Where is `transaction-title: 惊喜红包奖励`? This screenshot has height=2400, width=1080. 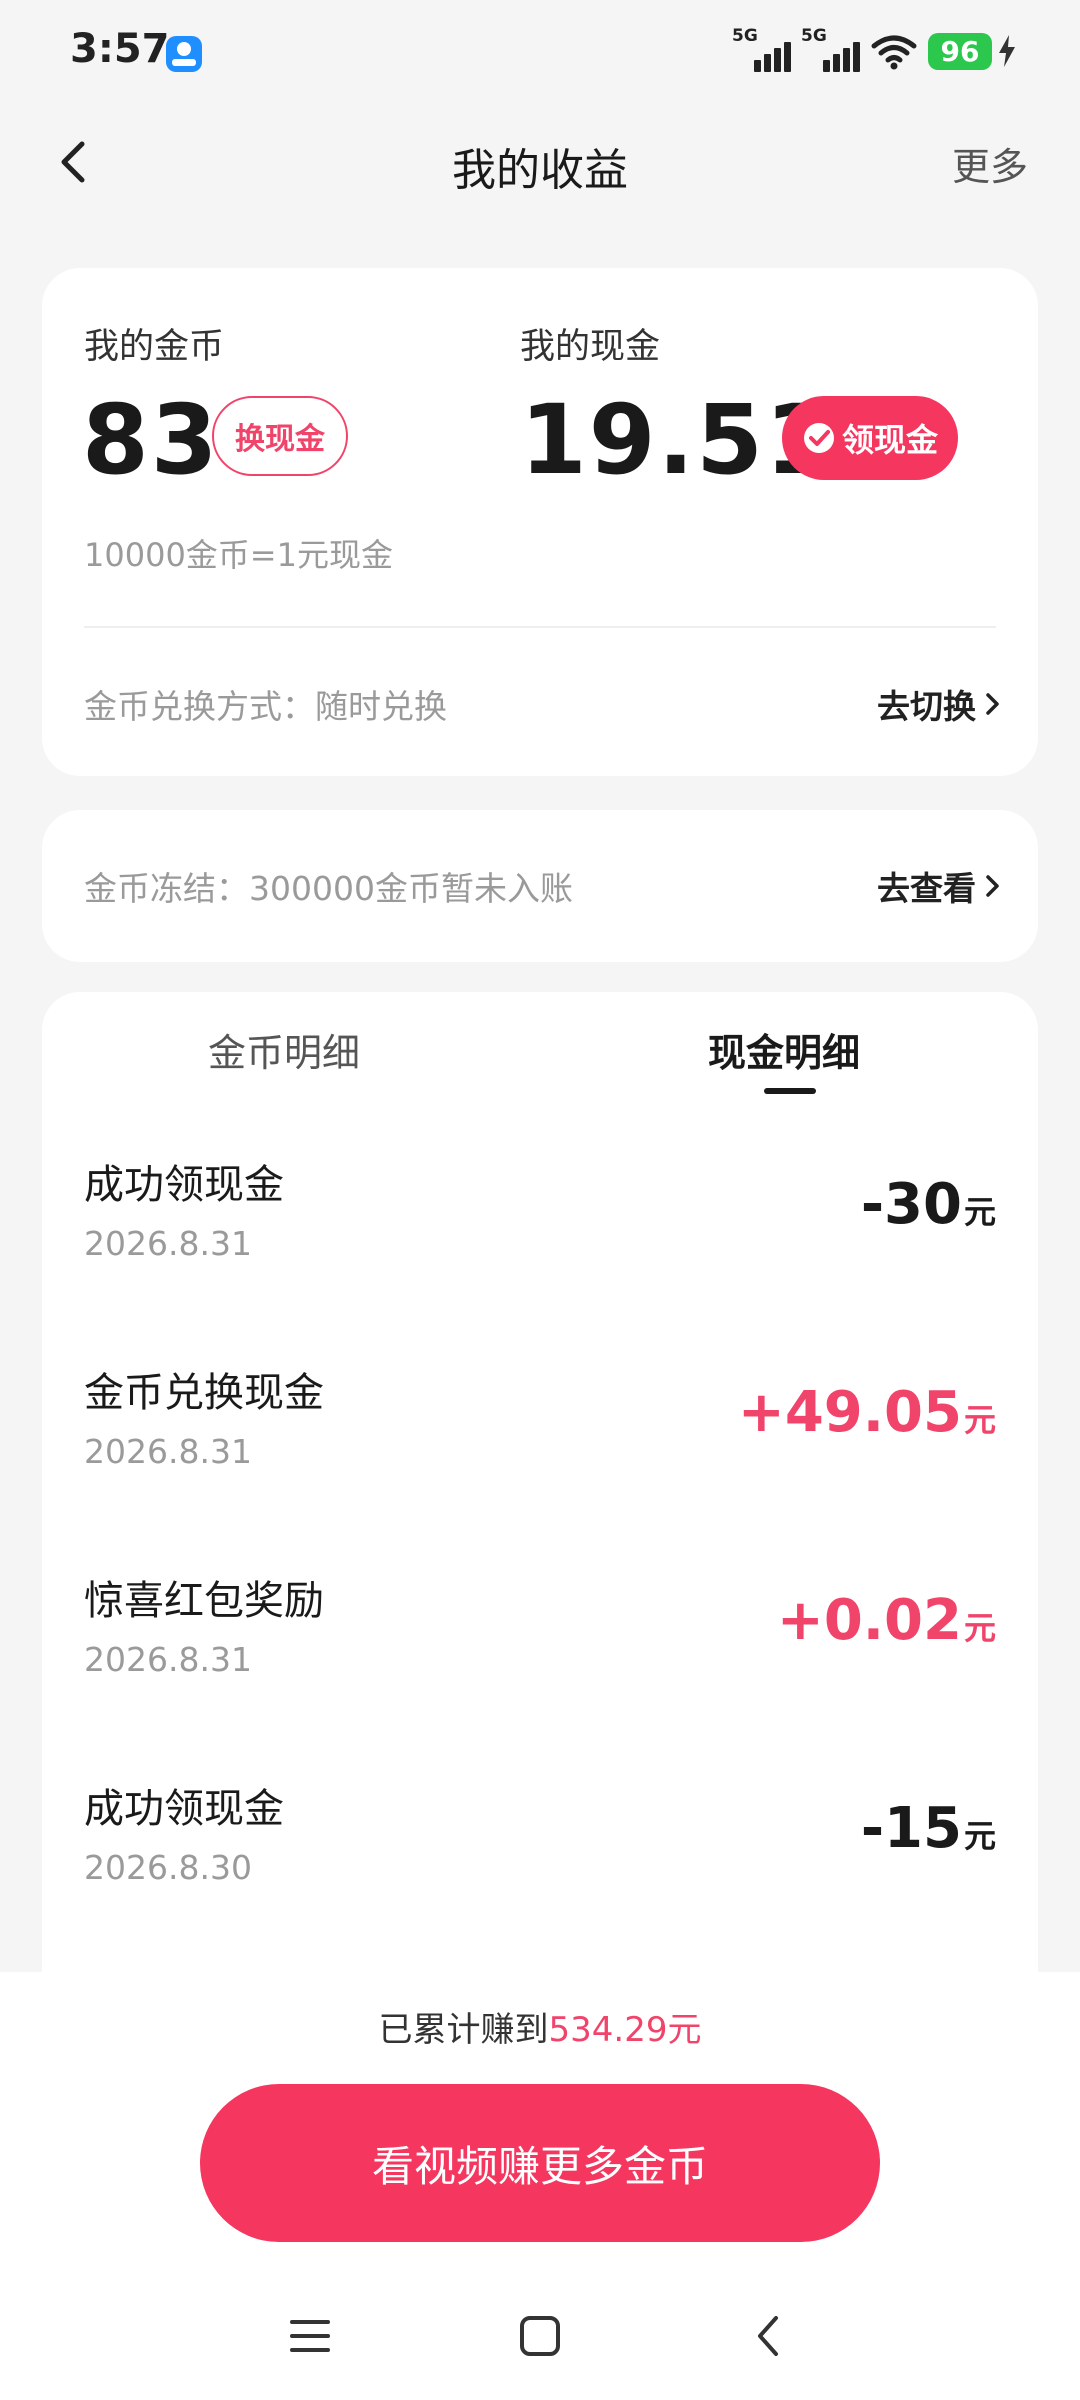 transaction-title: 惊喜红包奖励 is located at coordinates (204, 1601).